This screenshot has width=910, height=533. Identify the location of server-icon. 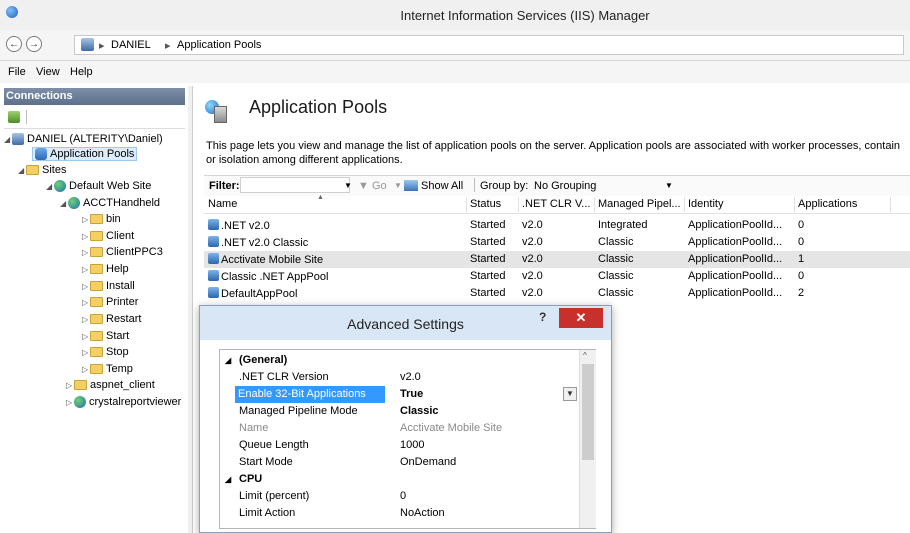
(87, 44).